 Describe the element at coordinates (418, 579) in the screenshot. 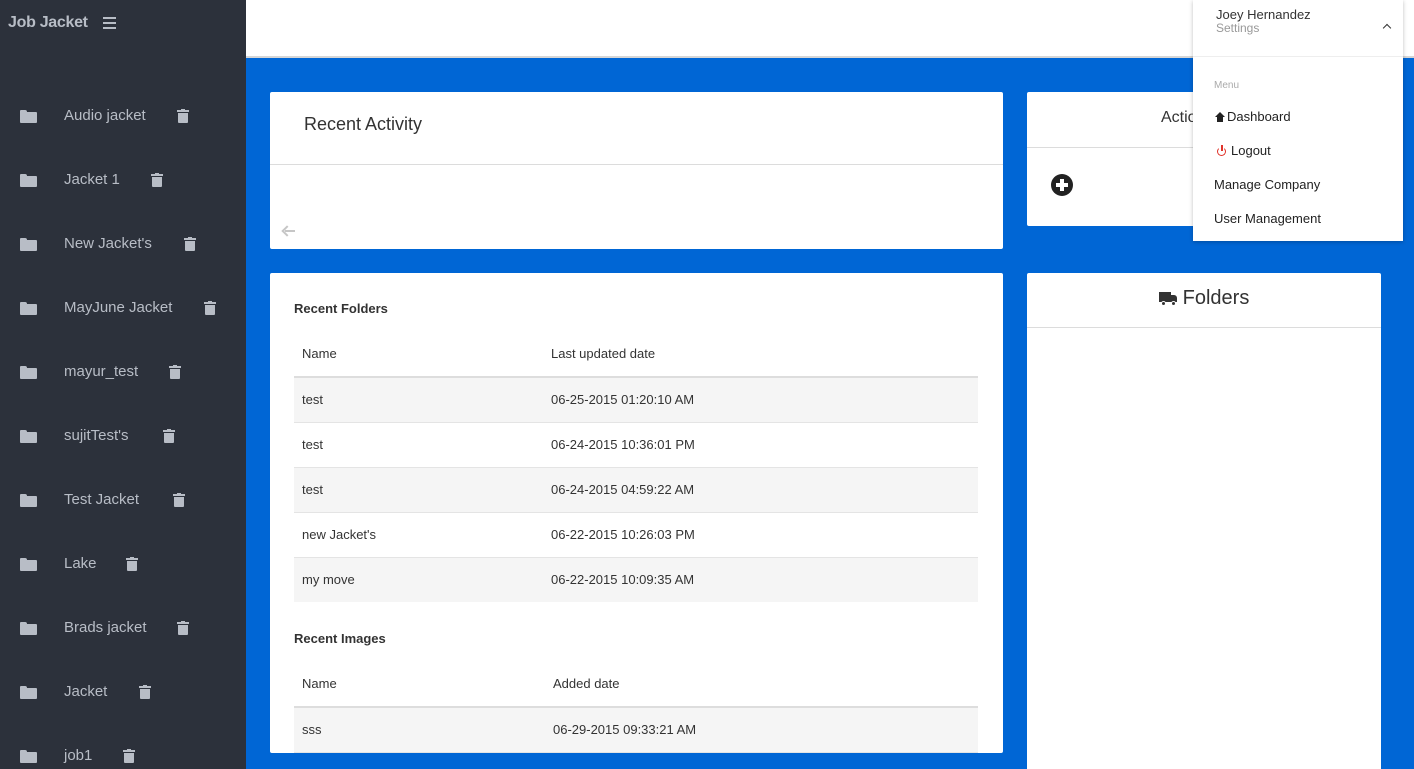

I see `folder-name-cell: my move` at that location.